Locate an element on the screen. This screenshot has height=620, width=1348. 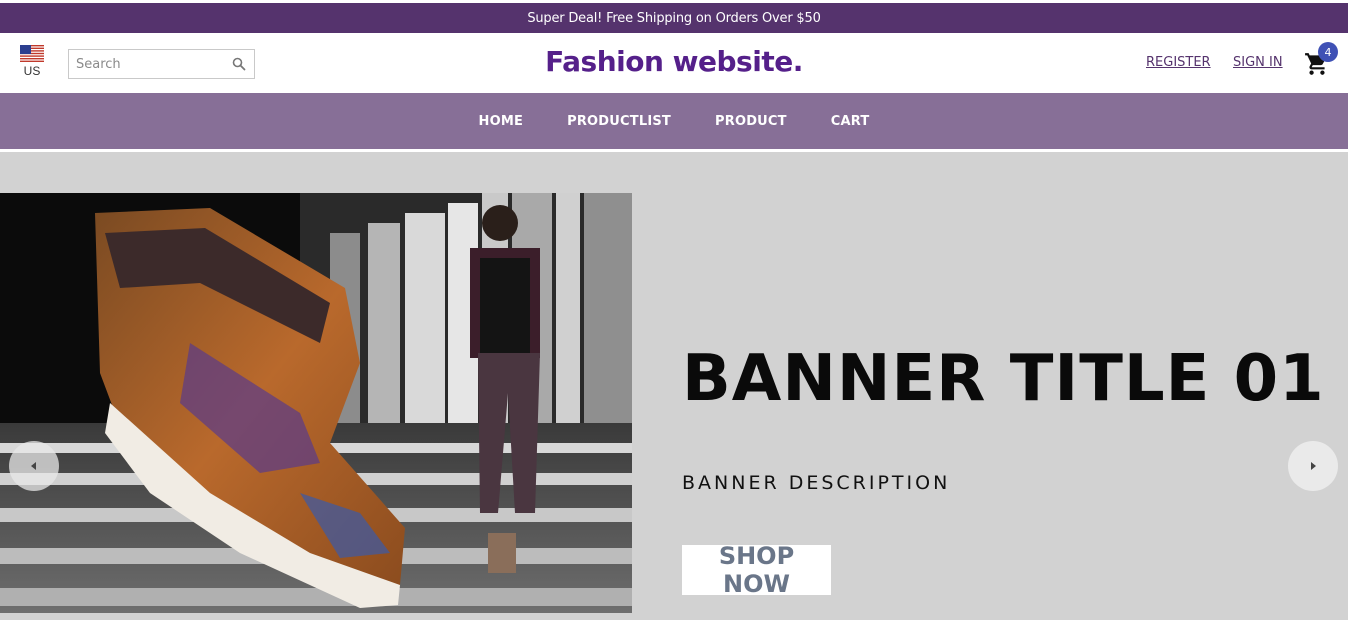
carousel-prev-button is located at coordinates (34, 466).